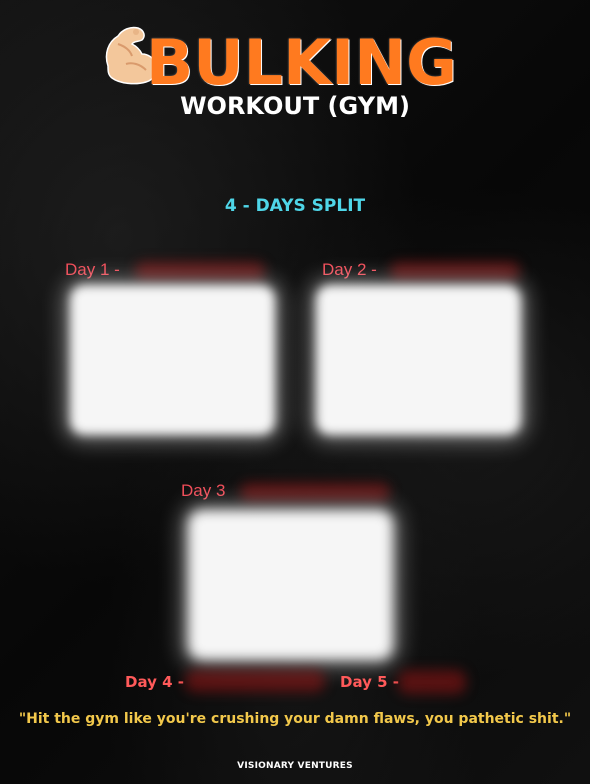 This screenshot has width=590, height=784. Describe the element at coordinates (200, 271) in the screenshot. I see `day-1-title-redacted` at that location.